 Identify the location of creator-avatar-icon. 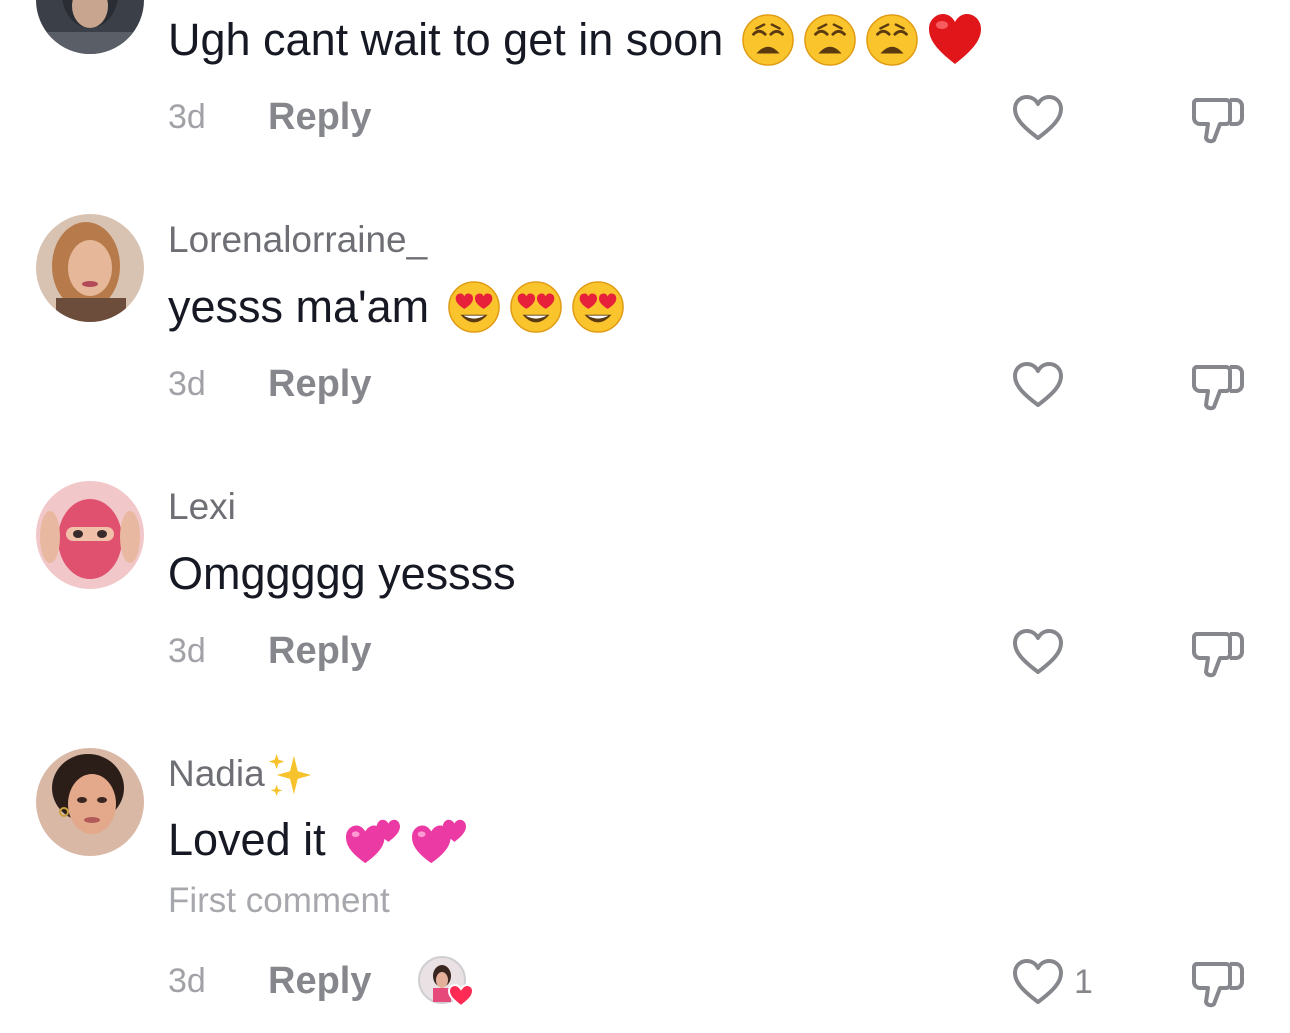
(446, 982).